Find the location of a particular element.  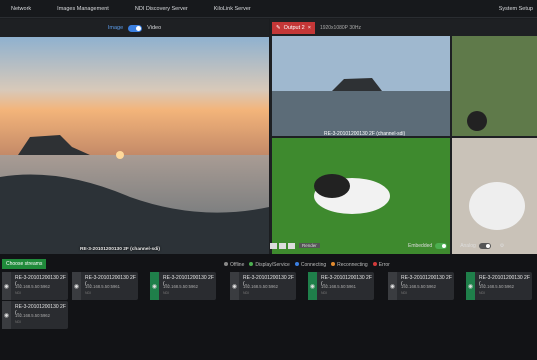

edit-icon: ✎ is located at coordinates (278, 27).